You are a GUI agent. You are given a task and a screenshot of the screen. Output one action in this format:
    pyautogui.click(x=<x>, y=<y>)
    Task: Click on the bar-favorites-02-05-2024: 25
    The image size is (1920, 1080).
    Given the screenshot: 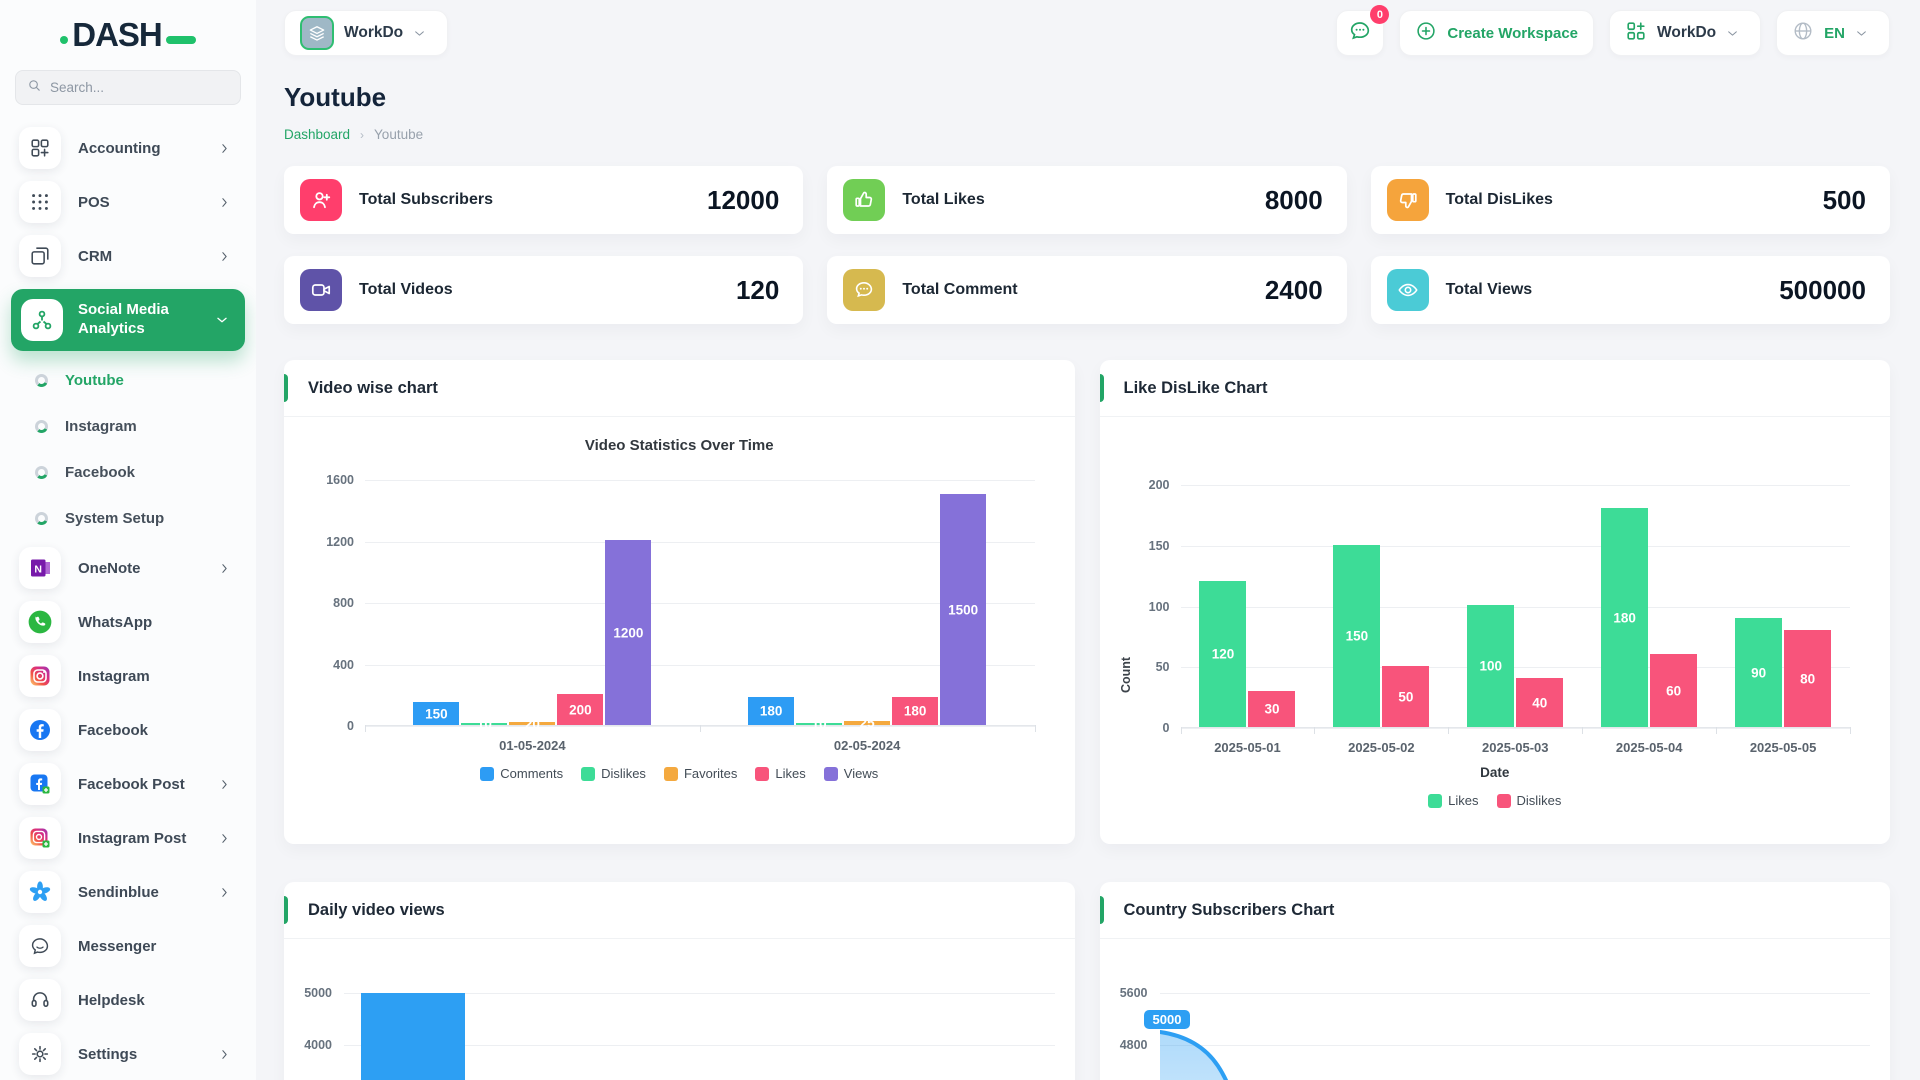 What is the action you would take?
    pyautogui.click(x=867, y=723)
    